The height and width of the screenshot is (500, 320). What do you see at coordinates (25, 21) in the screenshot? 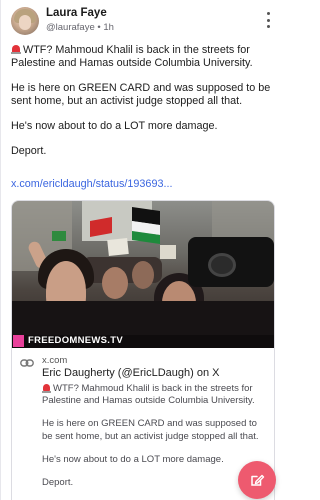
I see `avatar` at bounding box center [25, 21].